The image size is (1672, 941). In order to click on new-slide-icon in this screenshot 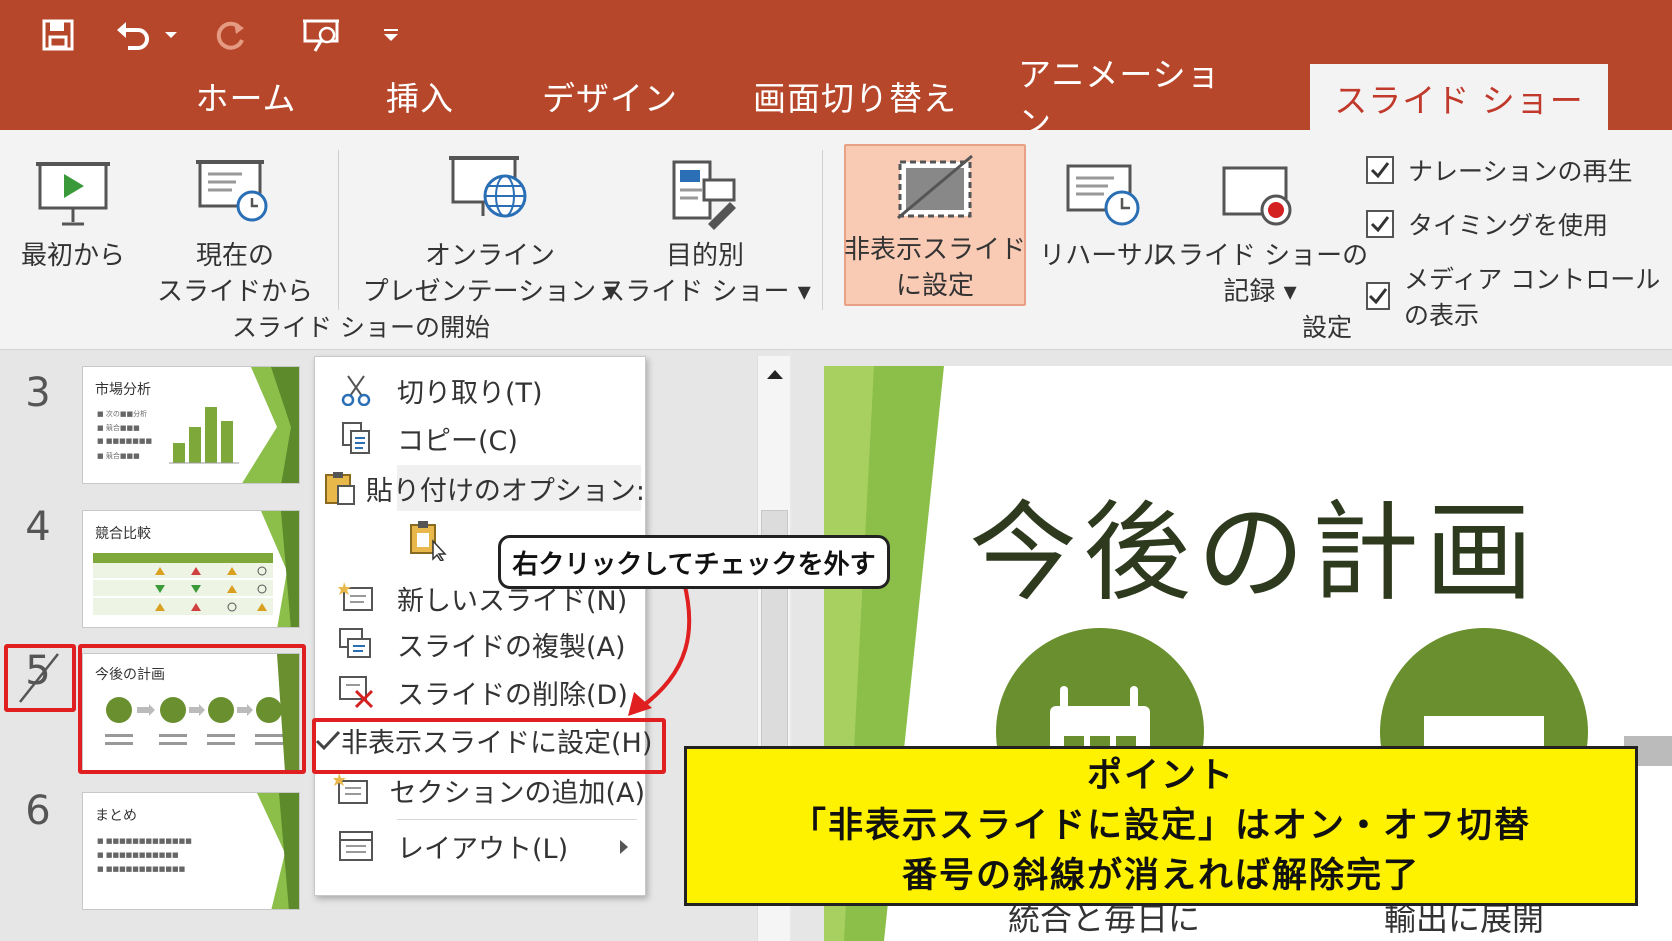, I will do `click(356, 598)`.